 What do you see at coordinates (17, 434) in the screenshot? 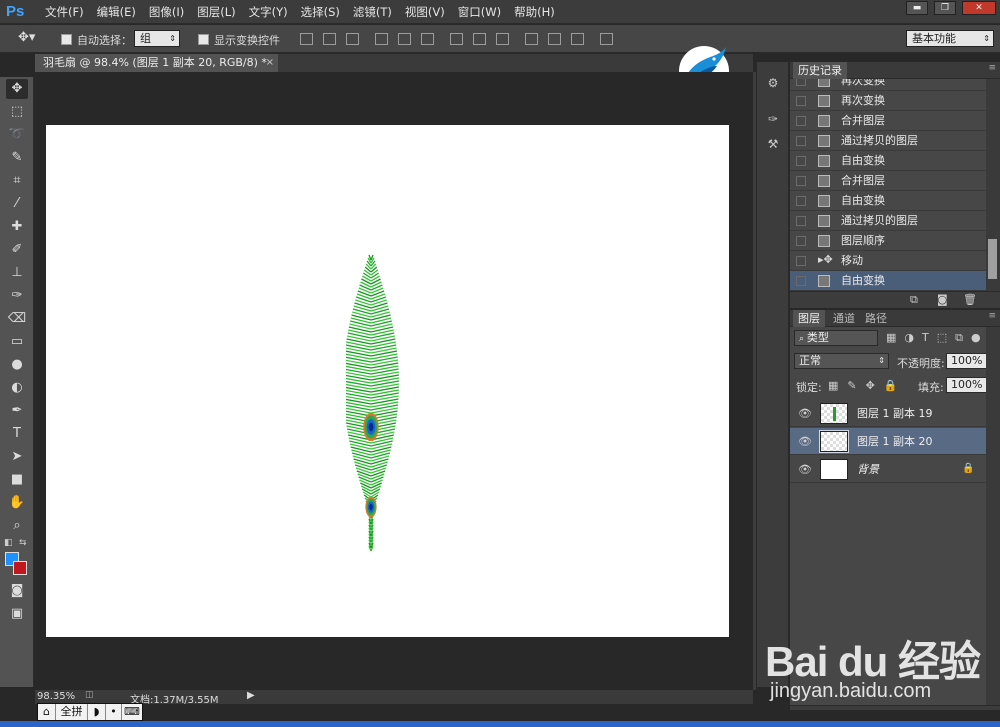
I see `type-tool-icon: T` at bounding box center [17, 434].